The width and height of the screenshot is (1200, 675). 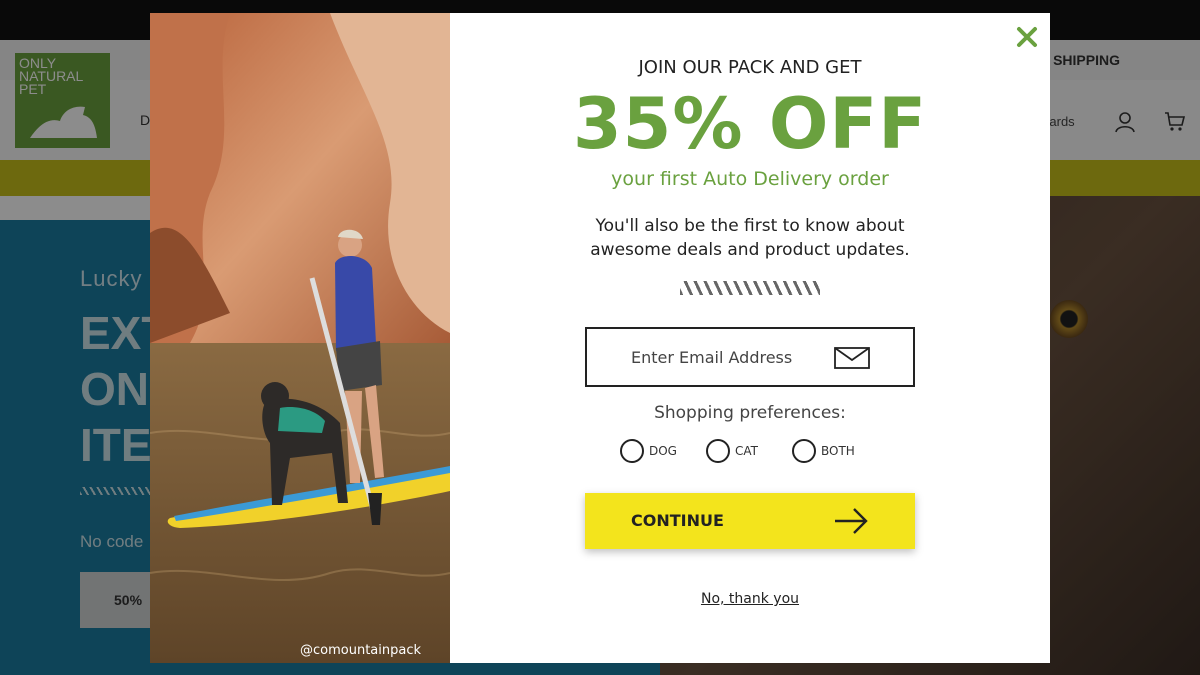 I want to click on continue-button: CONTINUE, so click(x=750, y=521).